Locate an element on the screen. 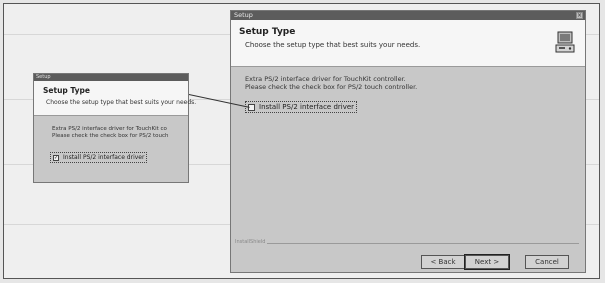  footer-divider is located at coordinates (408, 243).